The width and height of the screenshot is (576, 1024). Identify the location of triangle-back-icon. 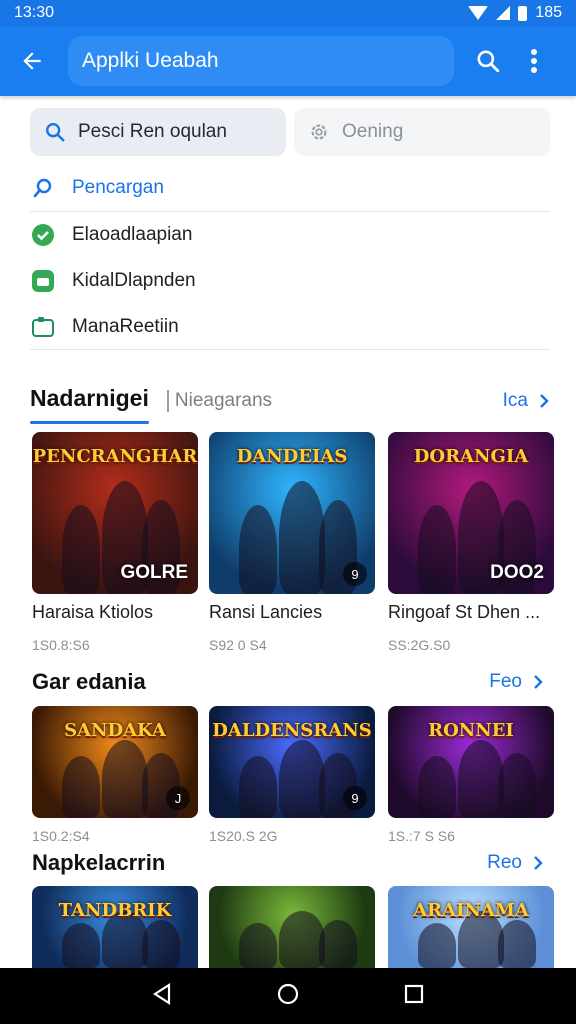
(162, 993).